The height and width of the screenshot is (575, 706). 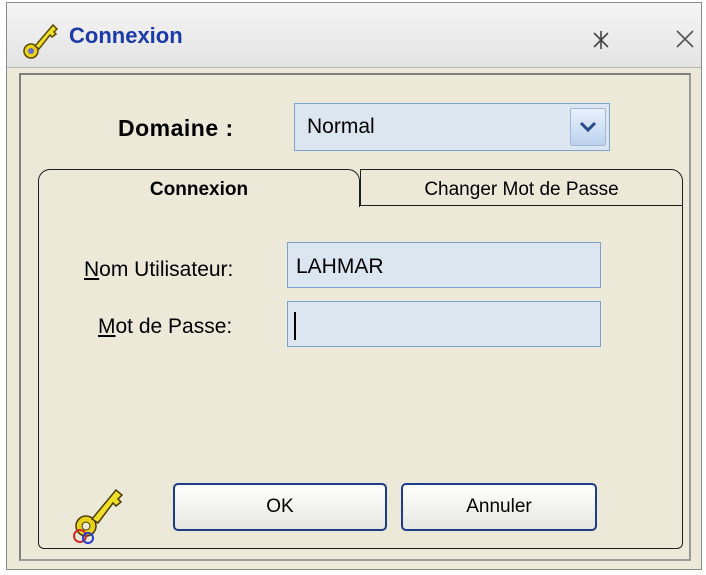 I want to click on username-label: Nom Utilisateur:, so click(x=158, y=270).